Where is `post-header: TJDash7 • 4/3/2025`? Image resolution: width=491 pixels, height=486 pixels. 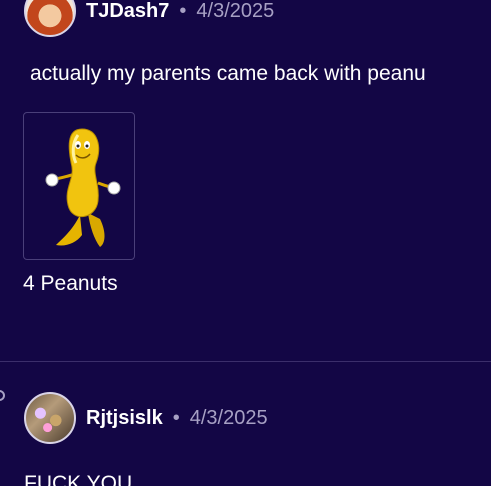
post-header: TJDash7 • 4/3/2025 is located at coordinates (149, 18).